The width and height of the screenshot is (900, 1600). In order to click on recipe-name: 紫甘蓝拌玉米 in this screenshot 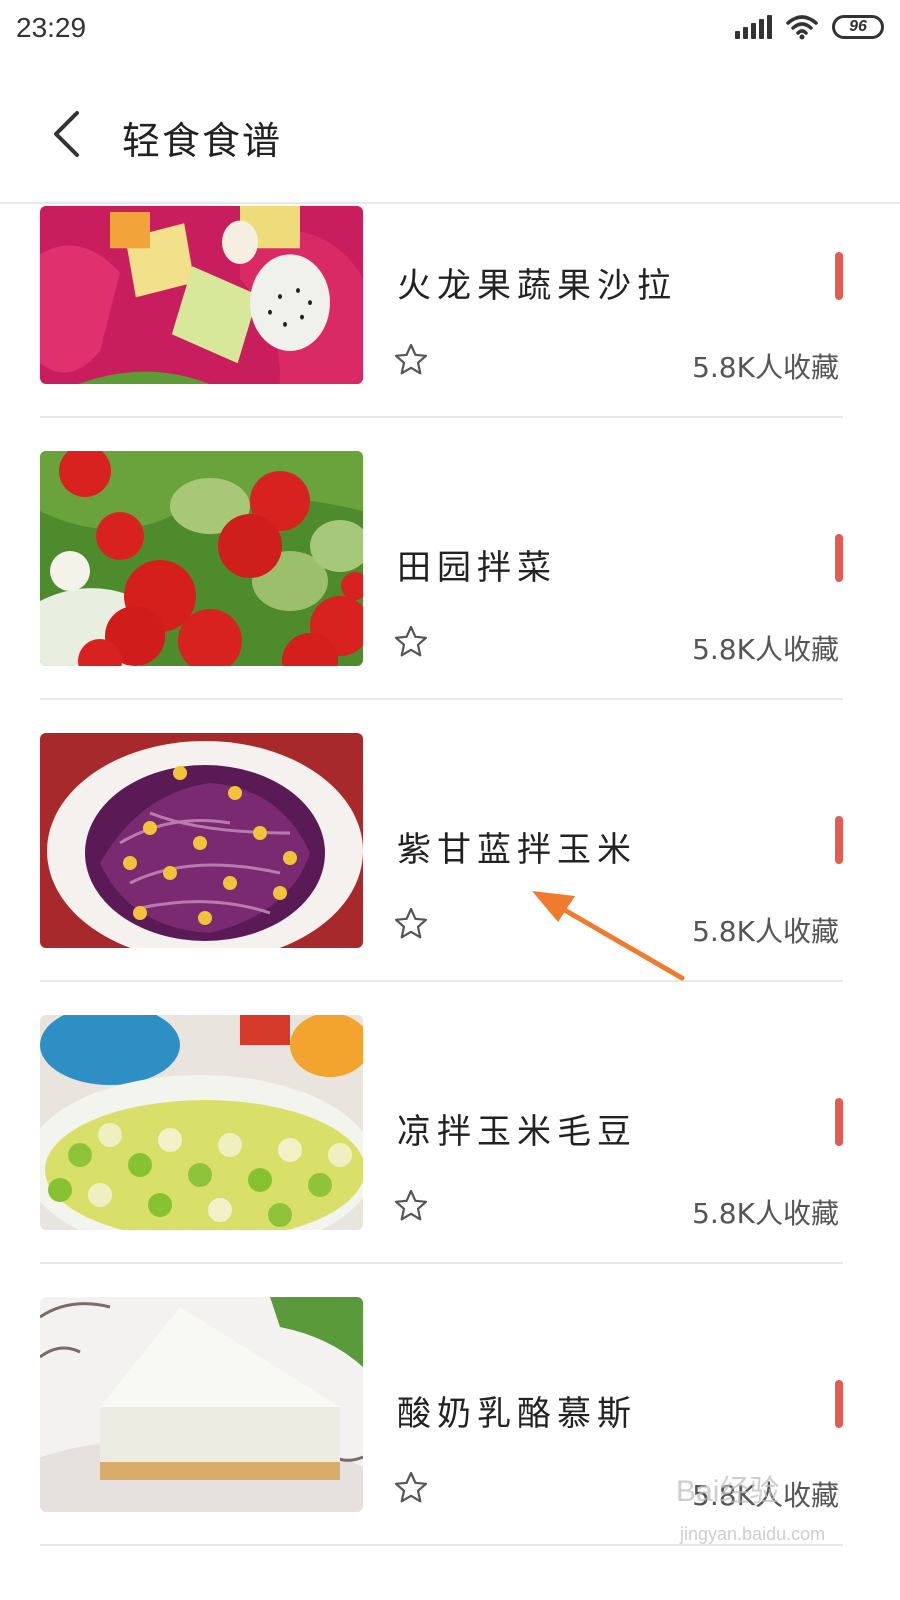, I will do `click(517, 846)`.